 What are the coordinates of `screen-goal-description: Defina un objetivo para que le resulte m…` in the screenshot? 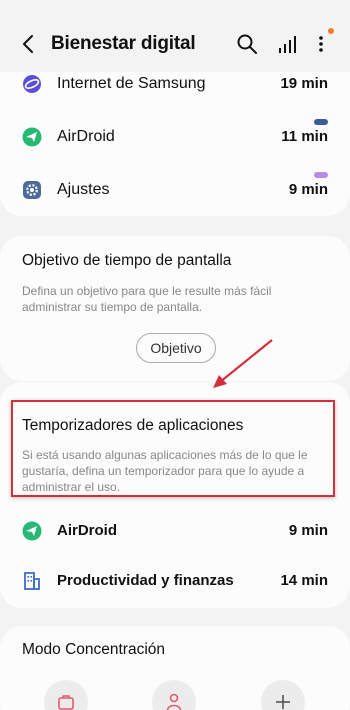 It's located at (147, 299).